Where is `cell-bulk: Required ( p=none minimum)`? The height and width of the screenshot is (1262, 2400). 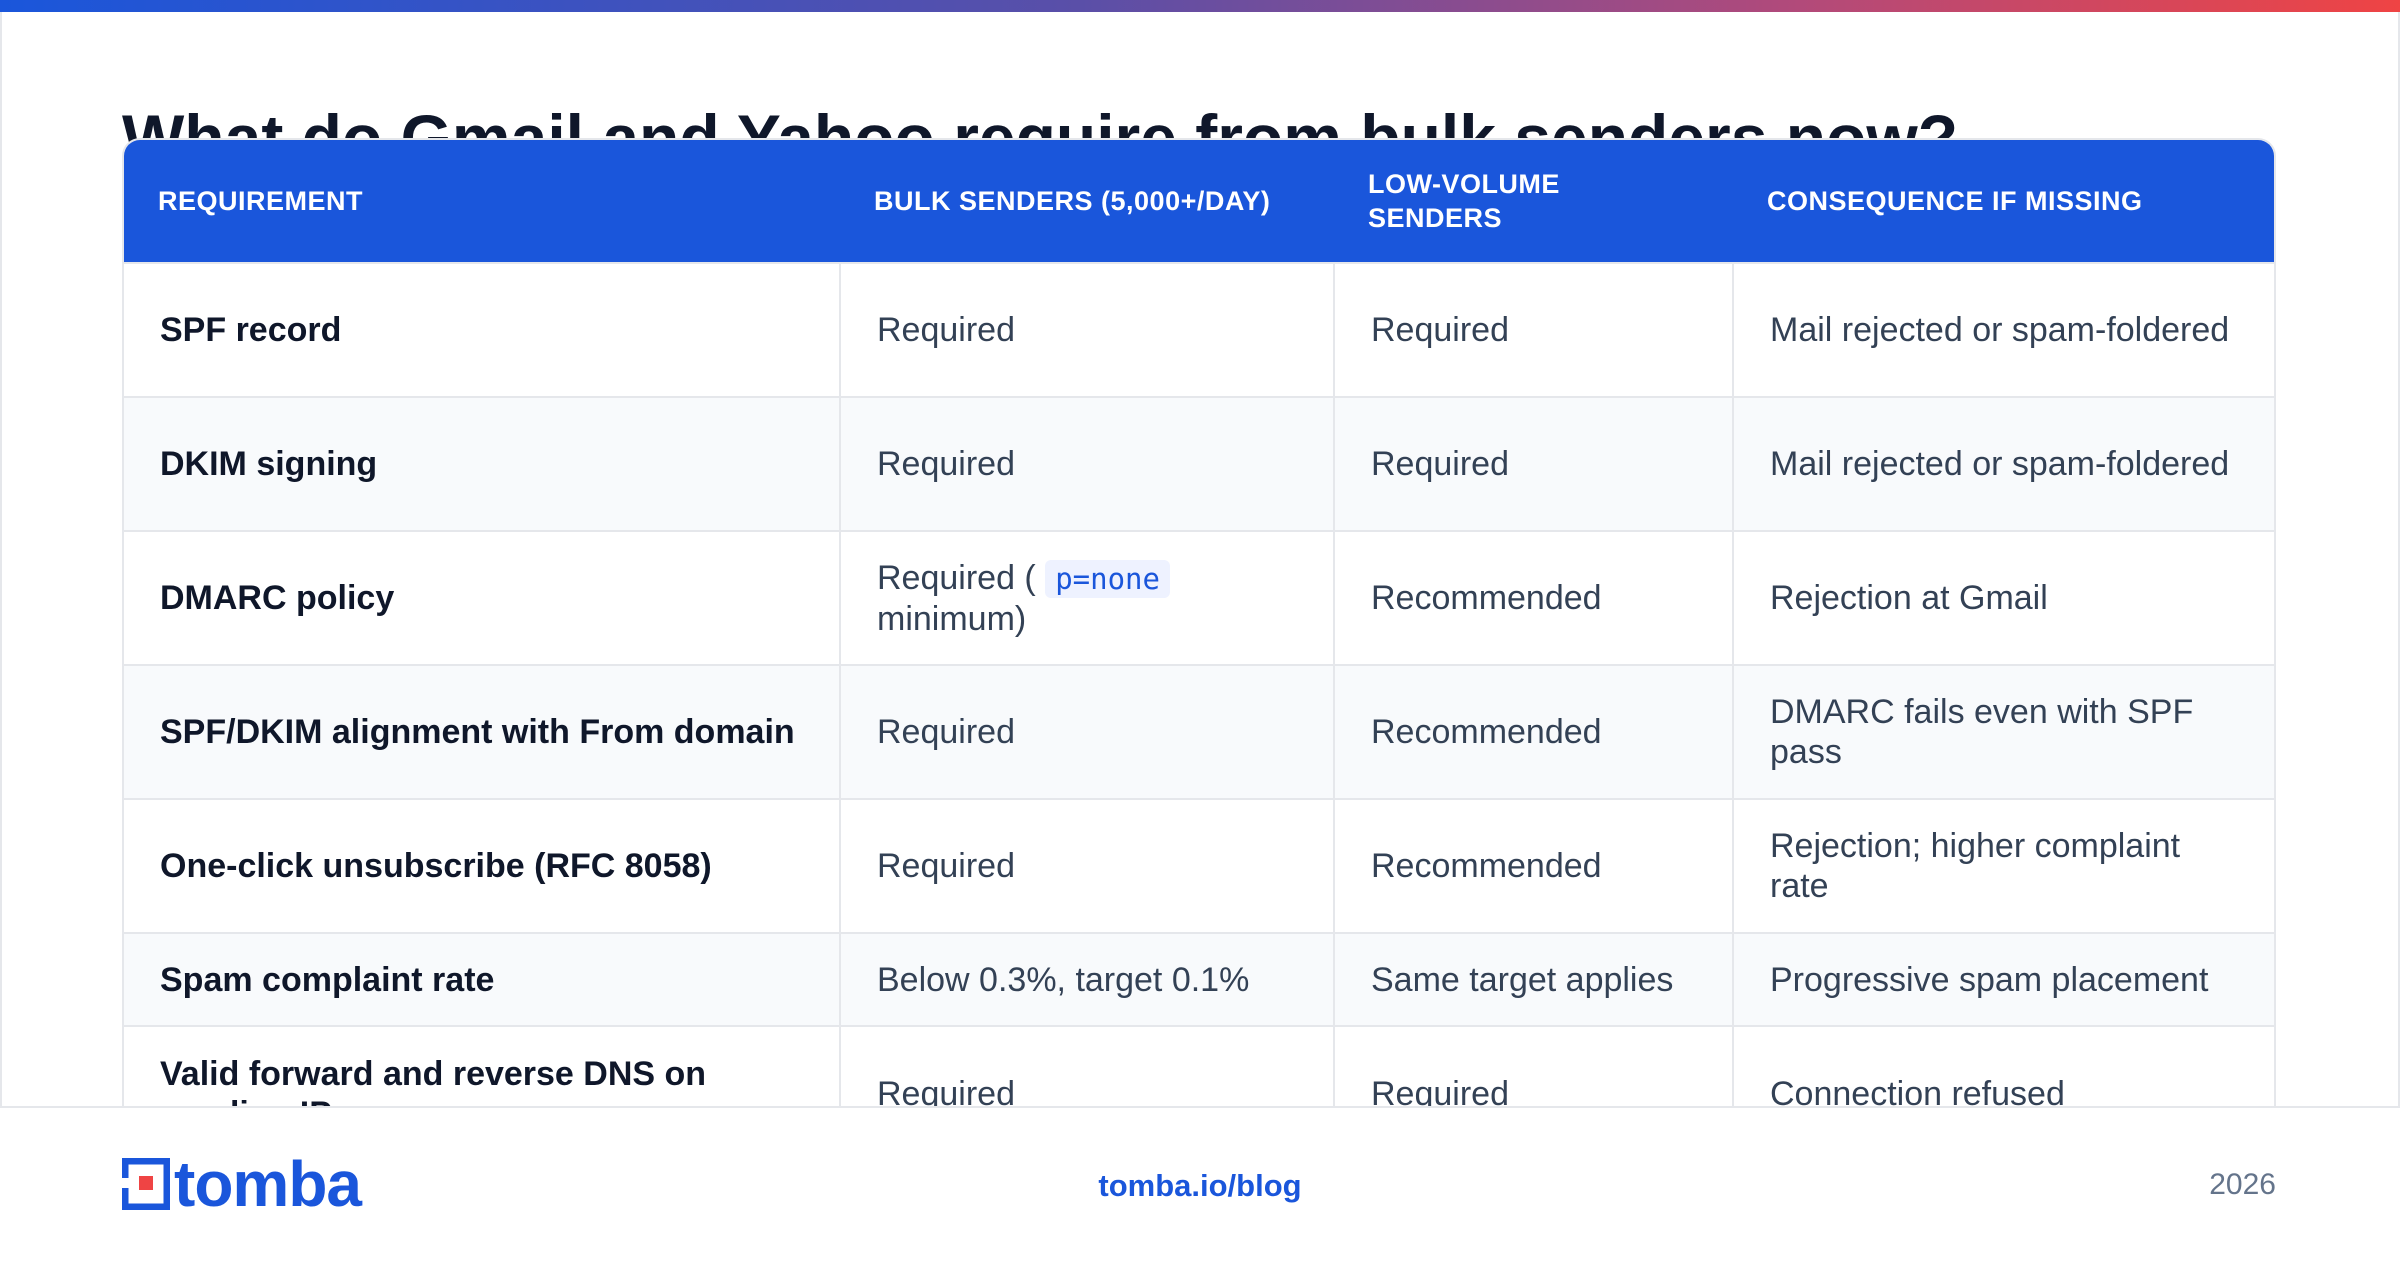
cell-bulk: Required ( p=none minimum) is located at coordinates (1086, 597).